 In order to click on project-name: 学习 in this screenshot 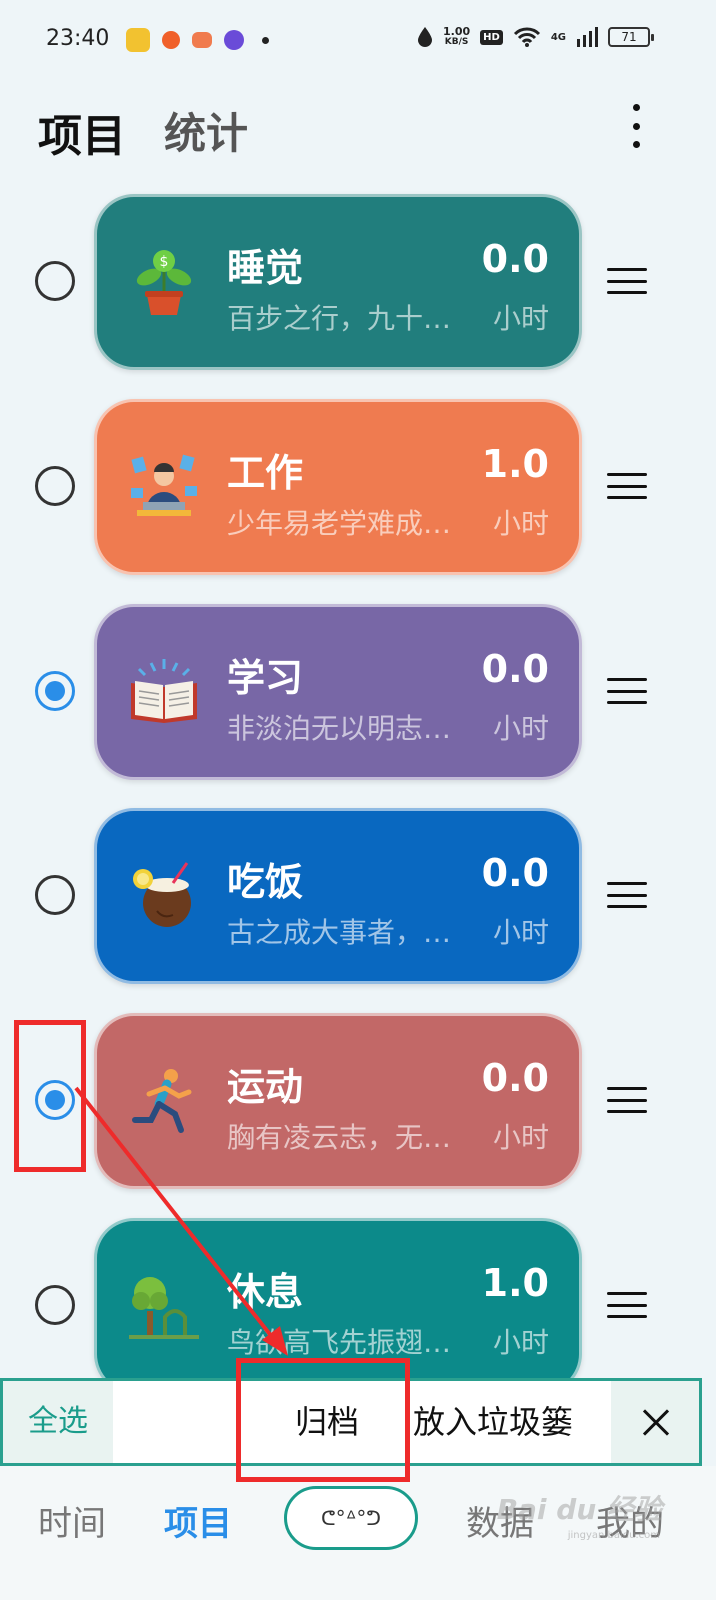, I will do `click(265, 678)`.